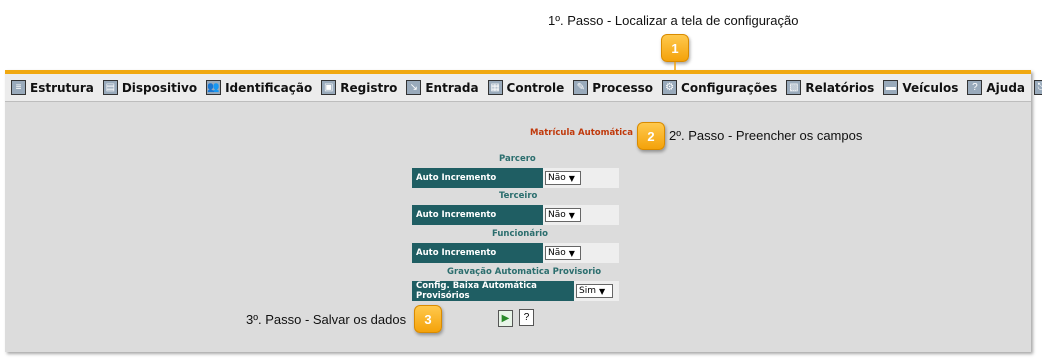 The image size is (1042, 361). What do you see at coordinates (794, 87) in the screenshot?
I see `report-icon: ▧` at bounding box center [794, 87].